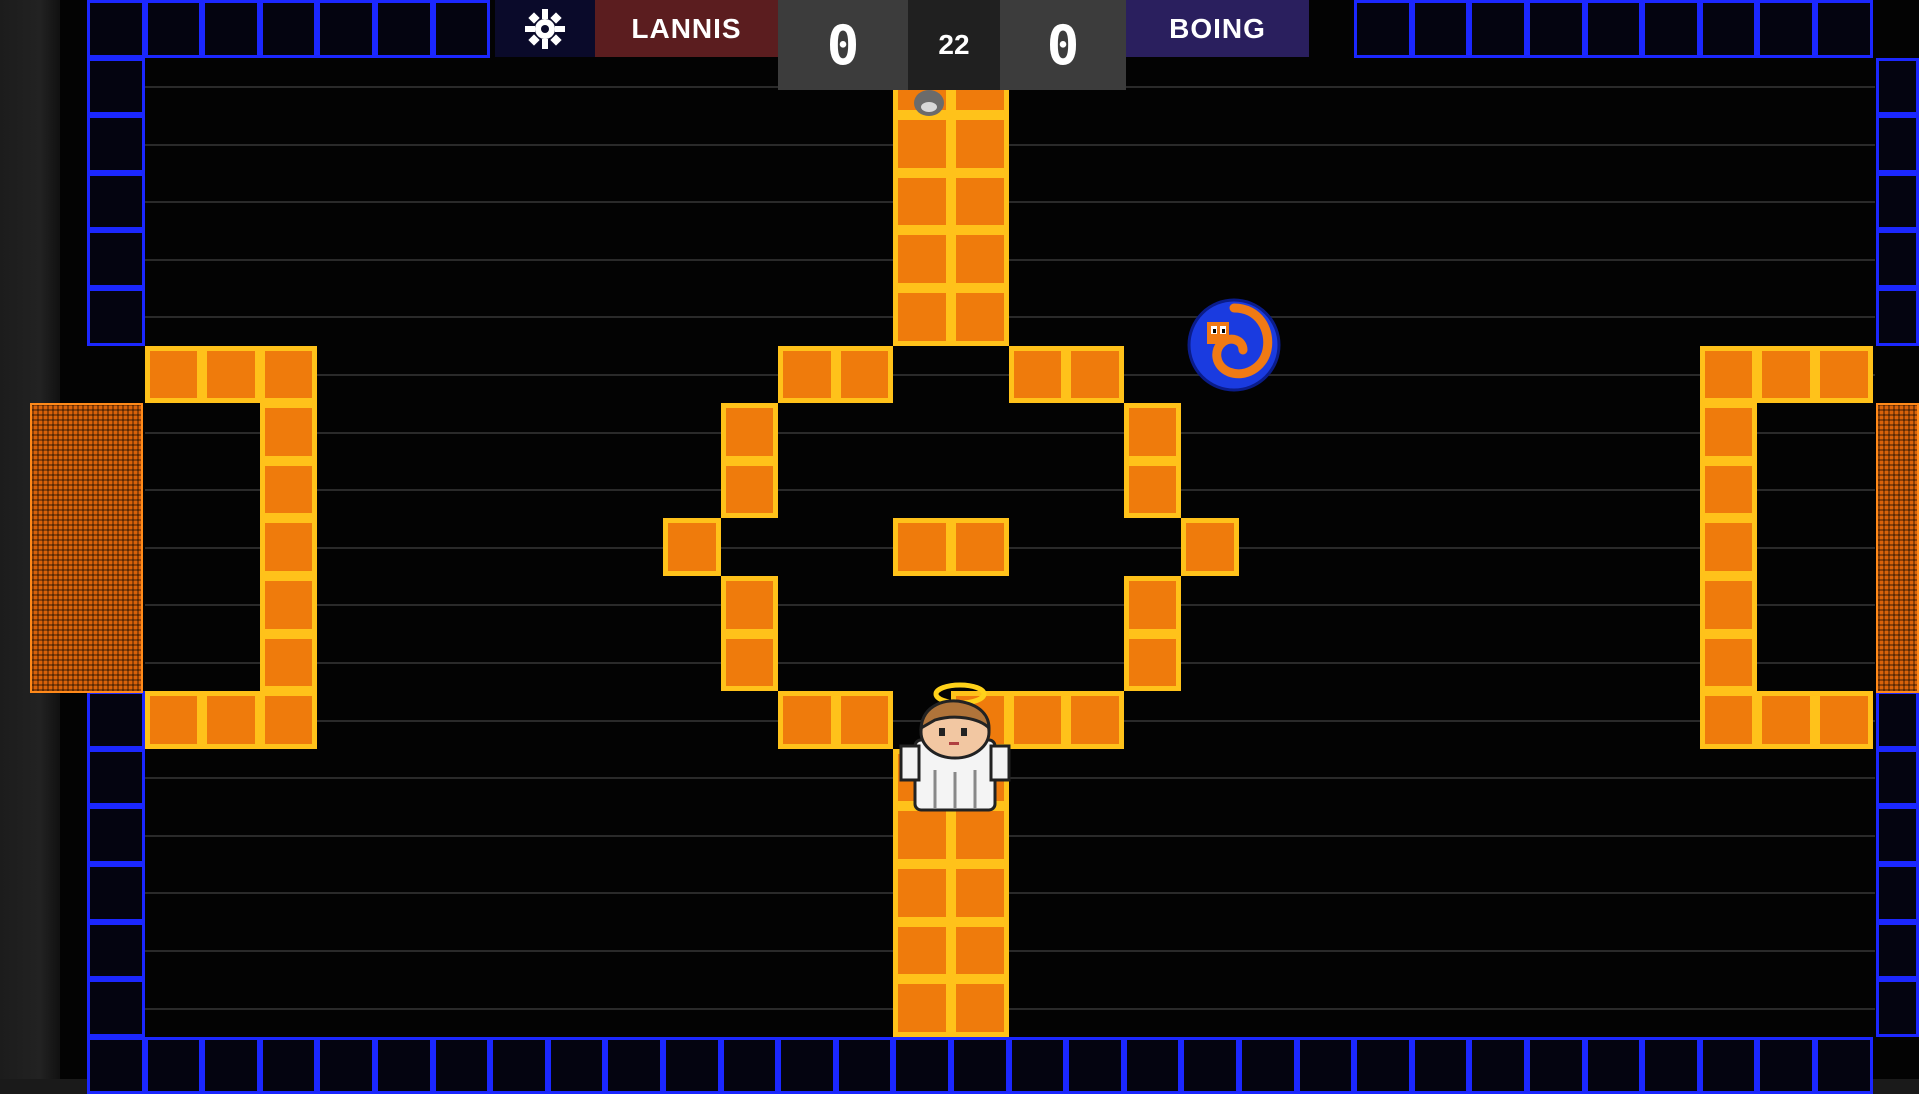 The image size is (1919, 1094). I want to click on small-ball, so click(929, 103).